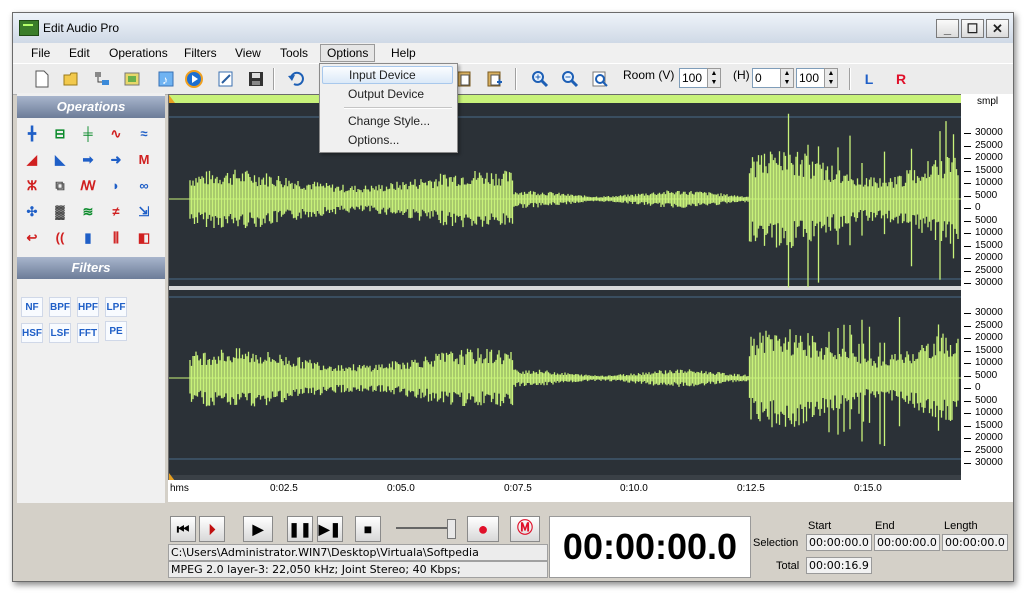 The height and width of the screenshot is (601, 1035). I want to click on play-selection-icon: ⏵, so click(212, 529).